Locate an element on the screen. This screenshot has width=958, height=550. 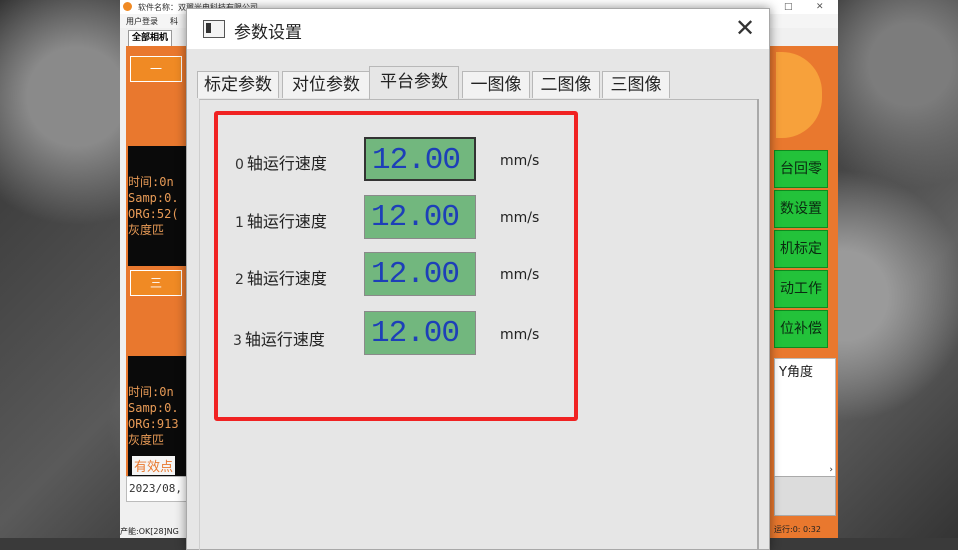
cam3-info-samp: Samp:0. is located at coordinates (153, 408).